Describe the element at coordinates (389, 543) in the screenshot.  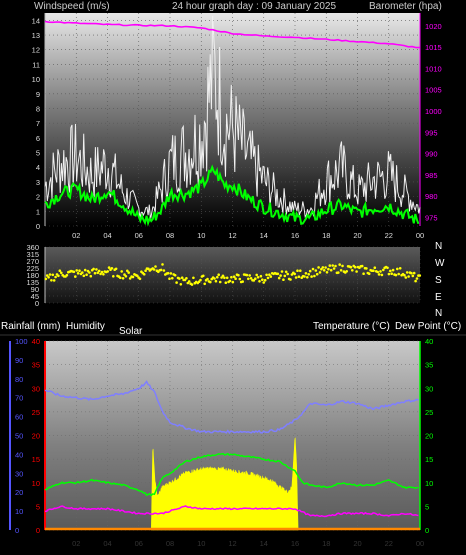
I see `time-tick-label: 22` at that location.